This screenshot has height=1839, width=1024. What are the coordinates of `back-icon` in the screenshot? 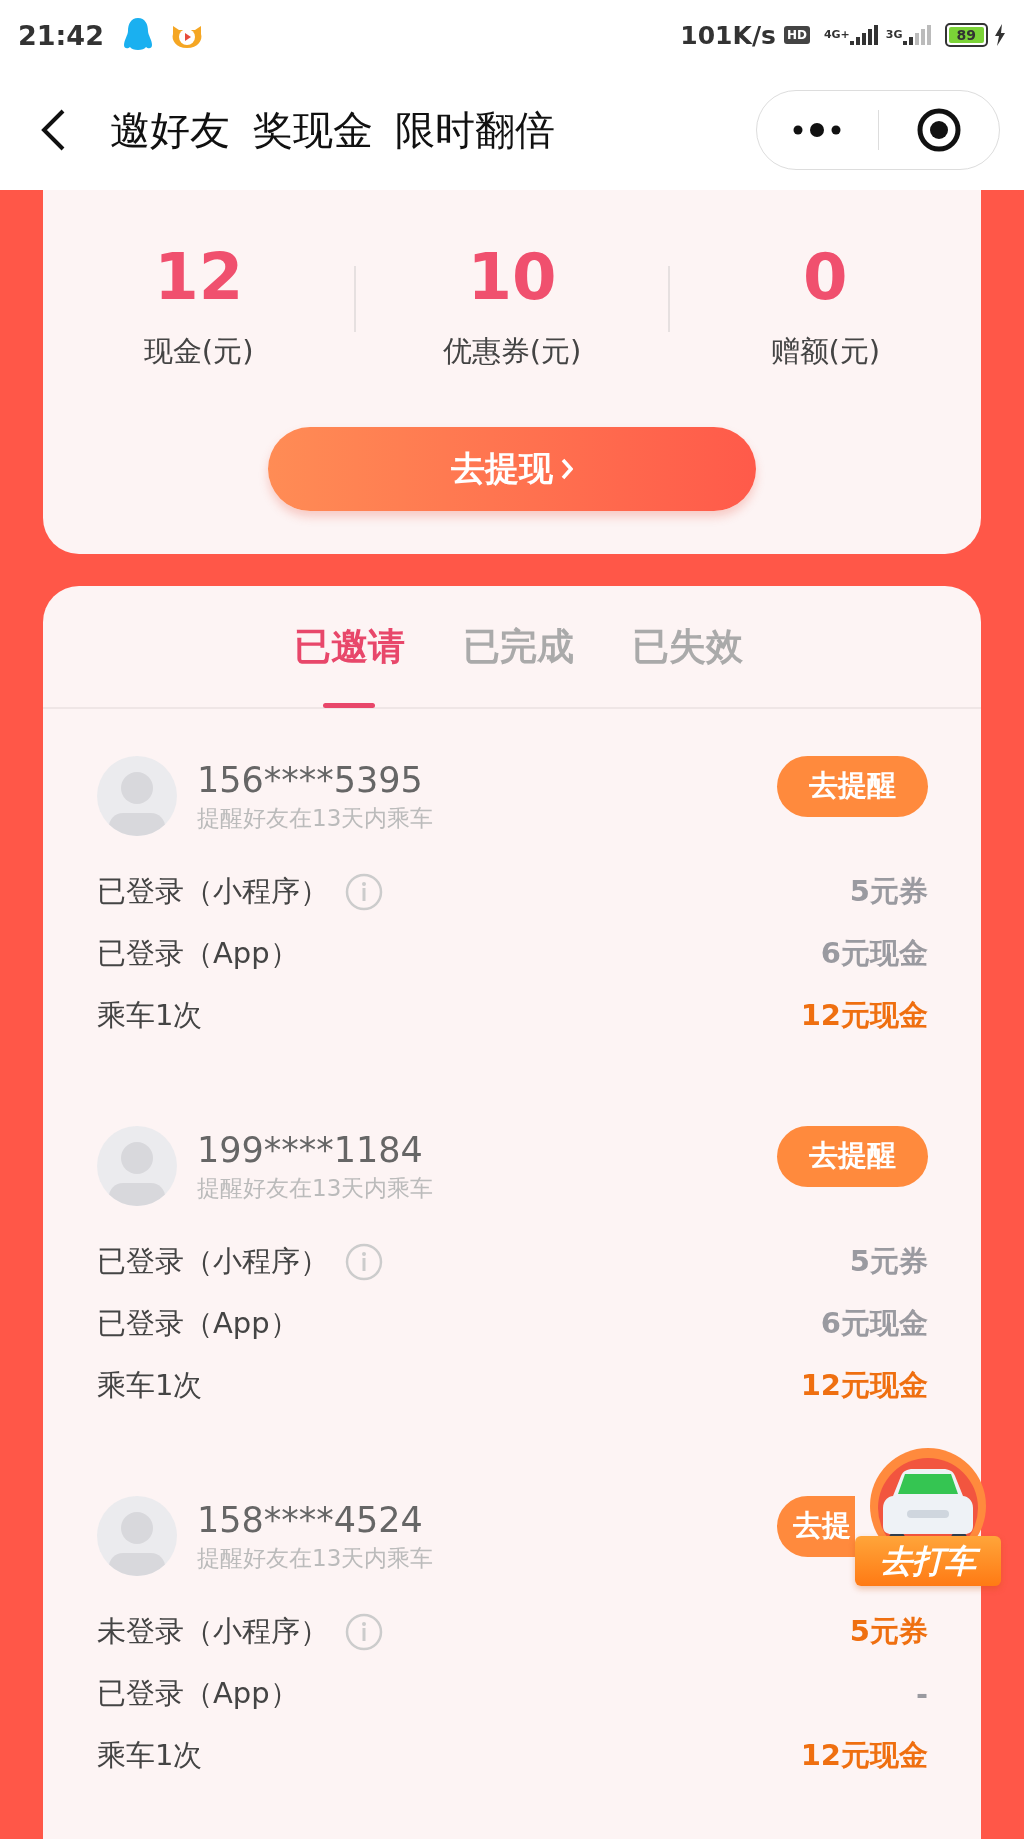 It's located at (53, 130).